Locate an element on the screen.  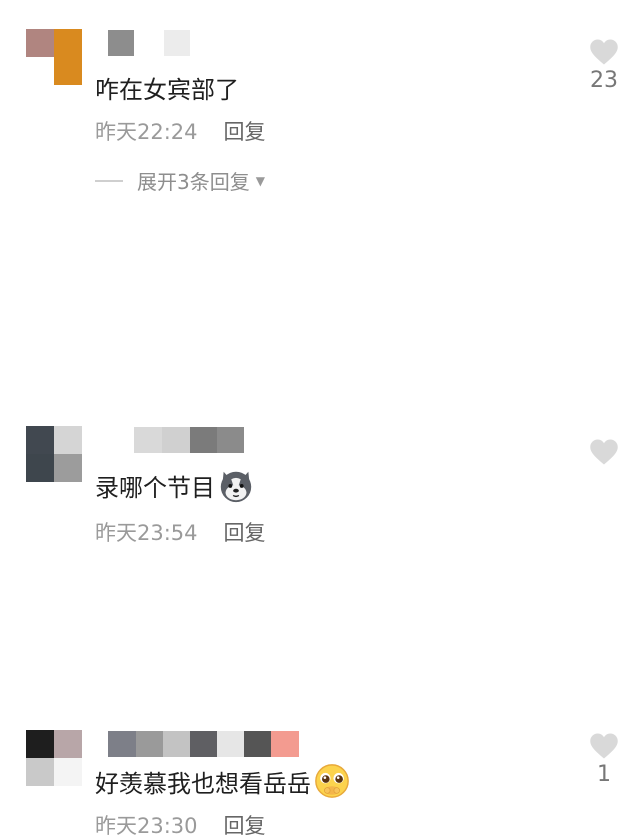
comment-text: 咋在女宾部了 is located at coordinates (167, 87).